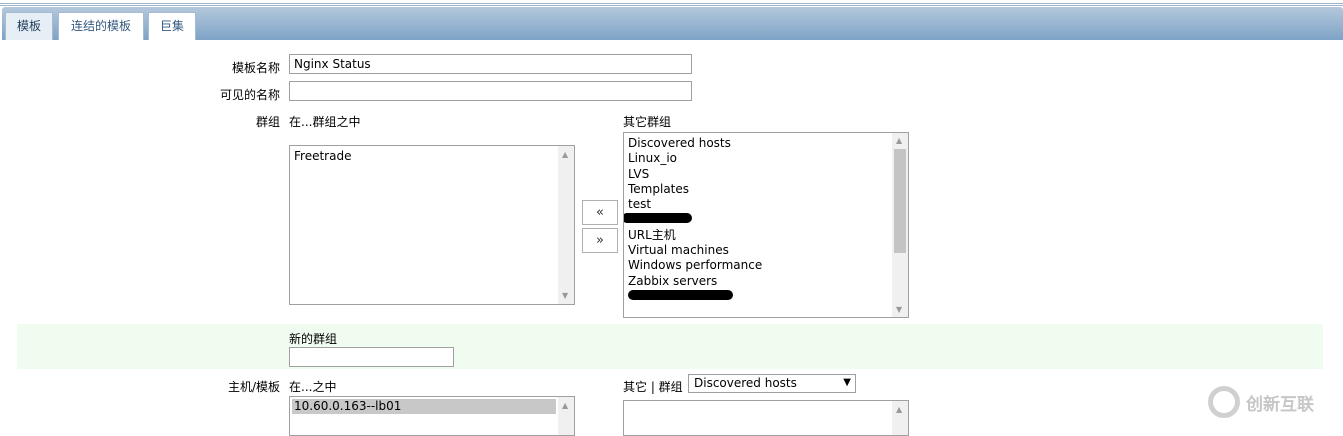 The image size is (1343, 436). I want to click on list-item: Linux_io, so click(766, 158).